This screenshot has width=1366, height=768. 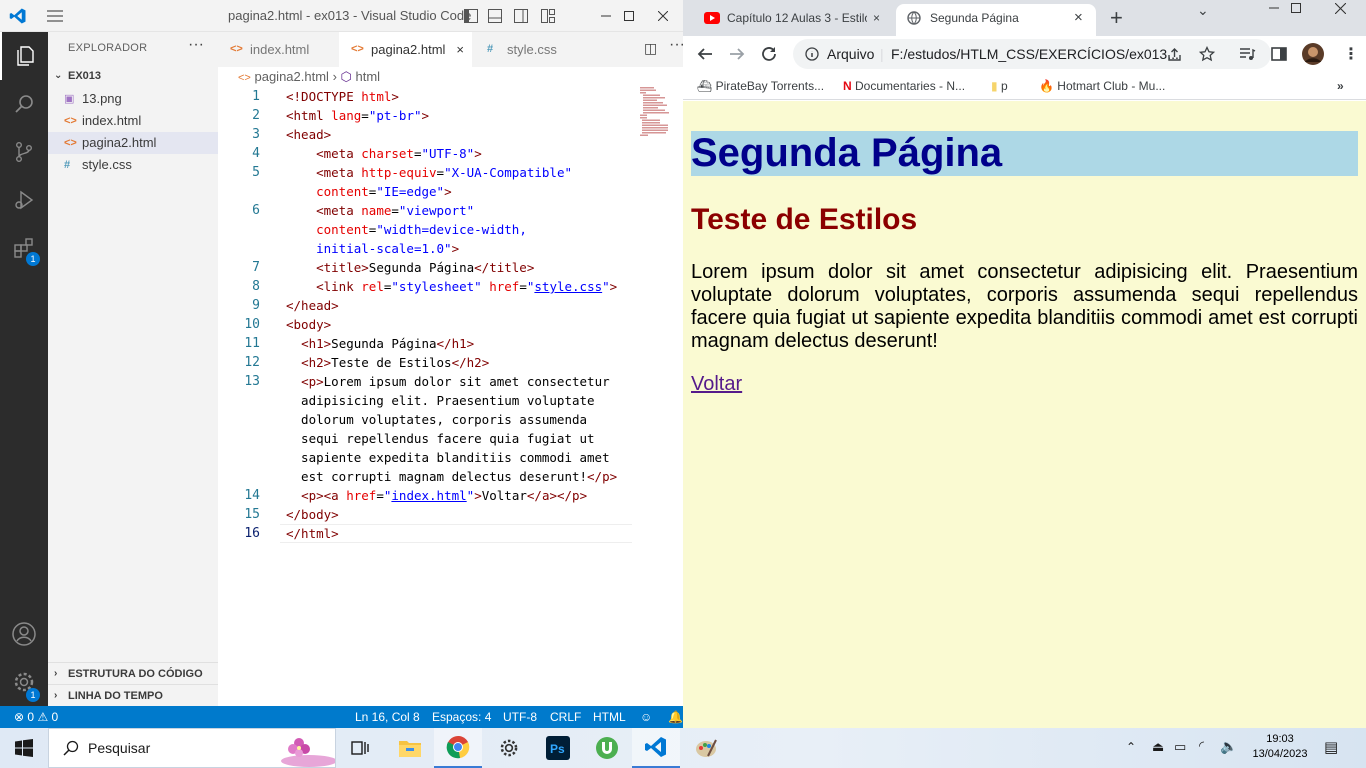 What do you see at coordinates (812, 54) in the screenshot?
I see `info-icon` at bounding box center [812, 54].